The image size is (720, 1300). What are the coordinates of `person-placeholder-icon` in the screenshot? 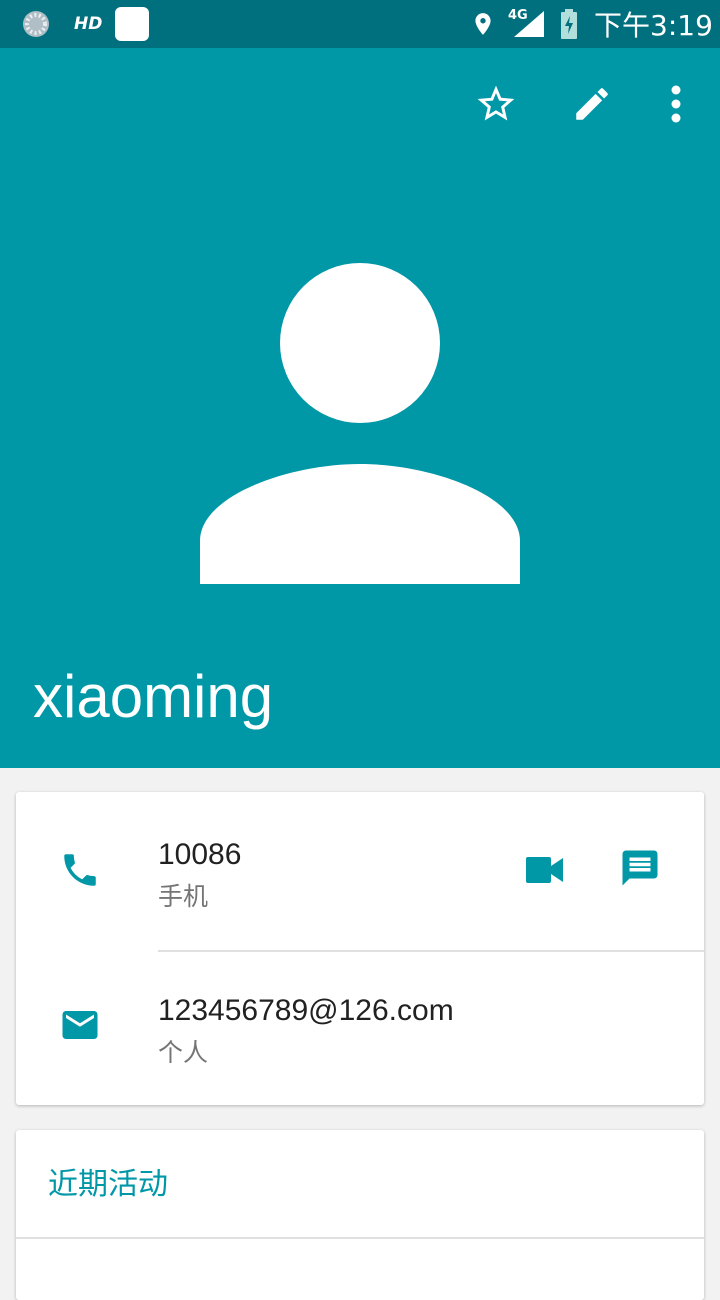 It's located at (360, 423).